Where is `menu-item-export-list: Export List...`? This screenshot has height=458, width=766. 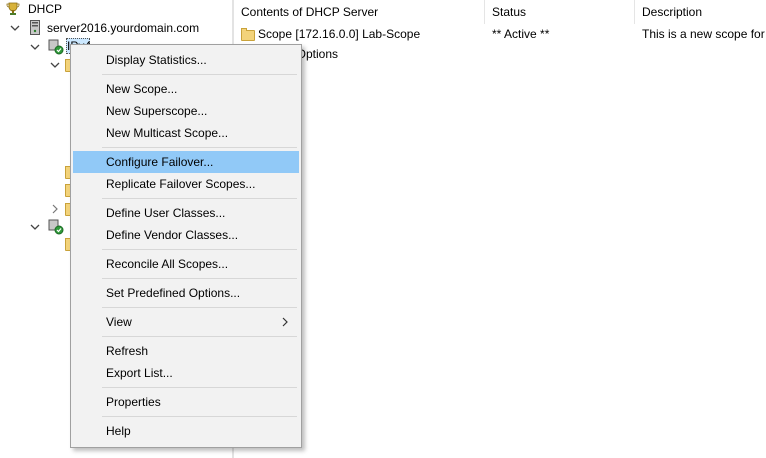 menu-item-export-list: Export List... is located at coordinates (186, 373).